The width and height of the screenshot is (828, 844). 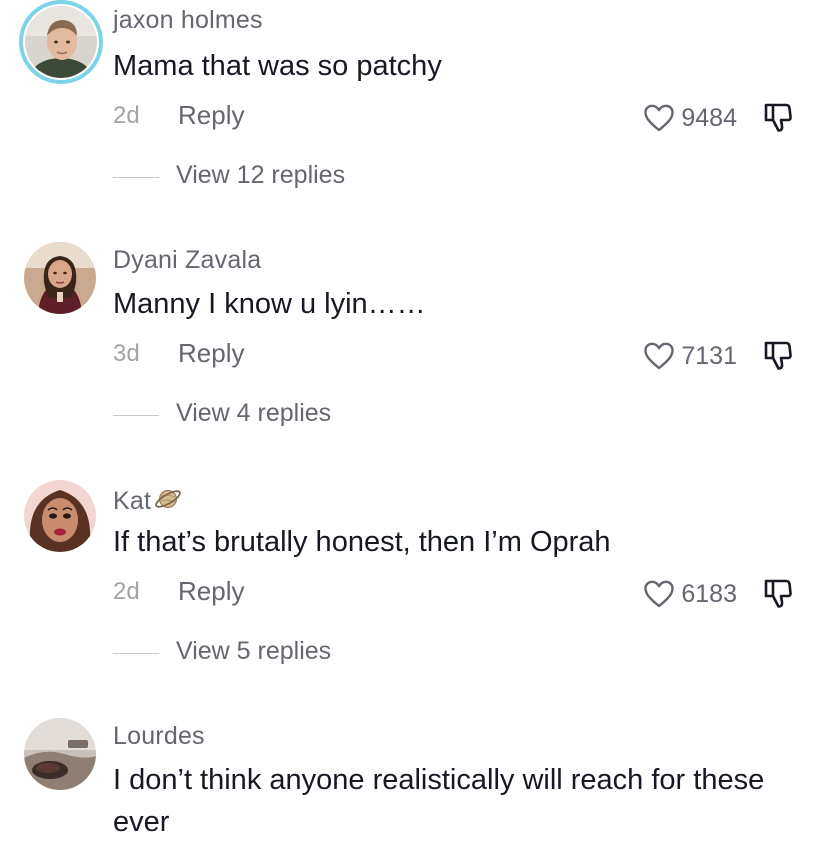 What do you see at coordinates (277, 66) in the screenshot?
I see `comment-text: Mama that was so patchy` at bounding box center [277, 66].